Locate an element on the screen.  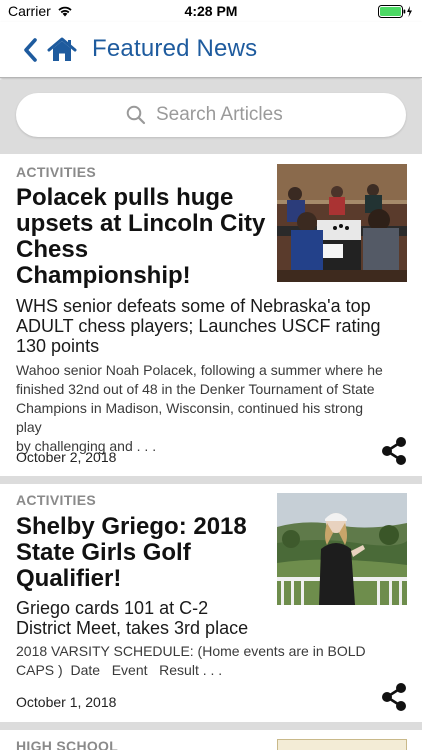
navigation-bar: Featured News is located at coordinates (211, 50).